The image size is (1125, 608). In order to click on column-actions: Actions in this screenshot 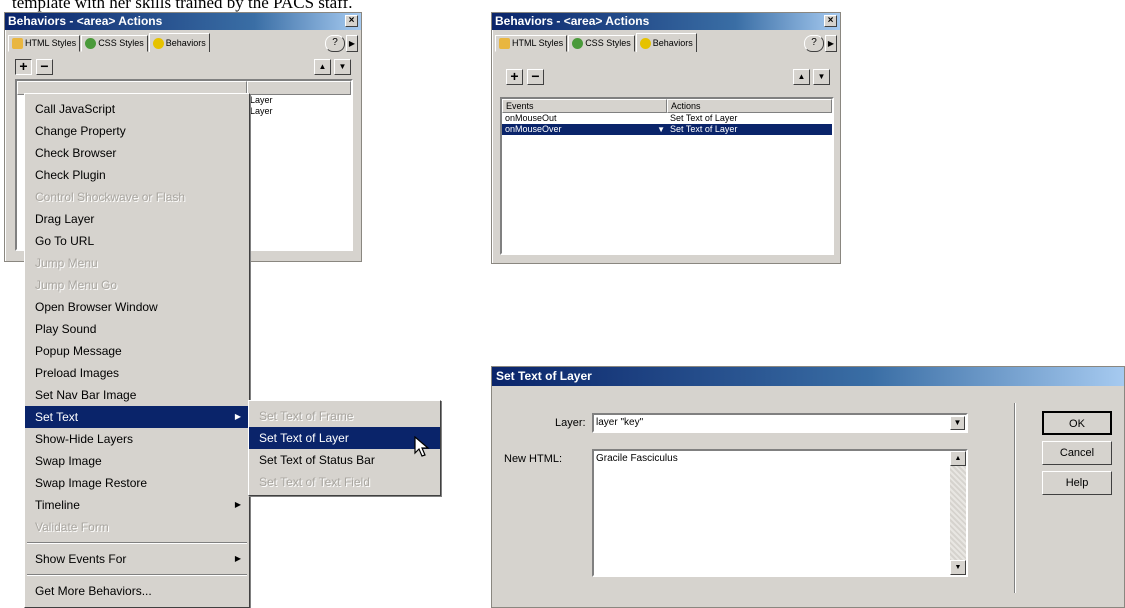, I will do `click(749, 106)`.